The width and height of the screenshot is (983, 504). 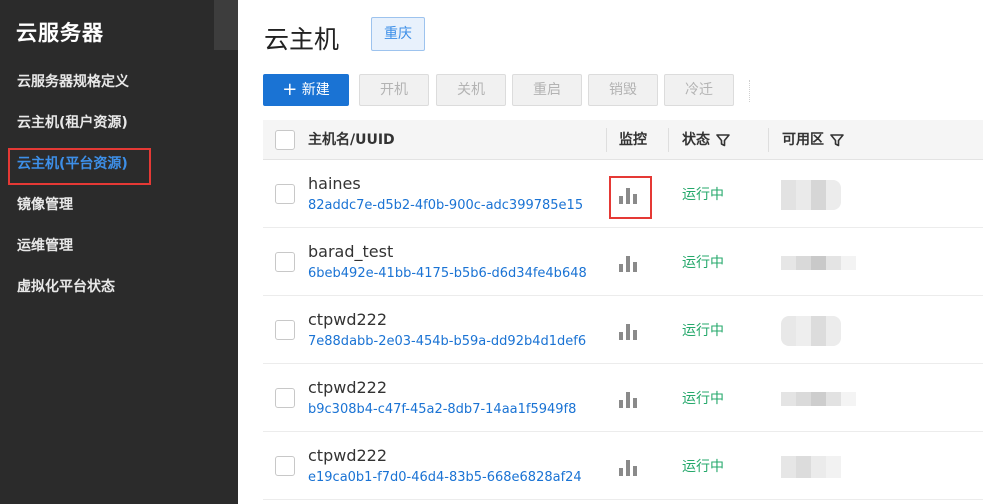 What do you see at coordinates (447, 273) in the screenshot?
I see `vm-uuid-link: 6beb492e-41bb-4175-b5b6-d6d34fe4b648` at bounding box center [447, 273].